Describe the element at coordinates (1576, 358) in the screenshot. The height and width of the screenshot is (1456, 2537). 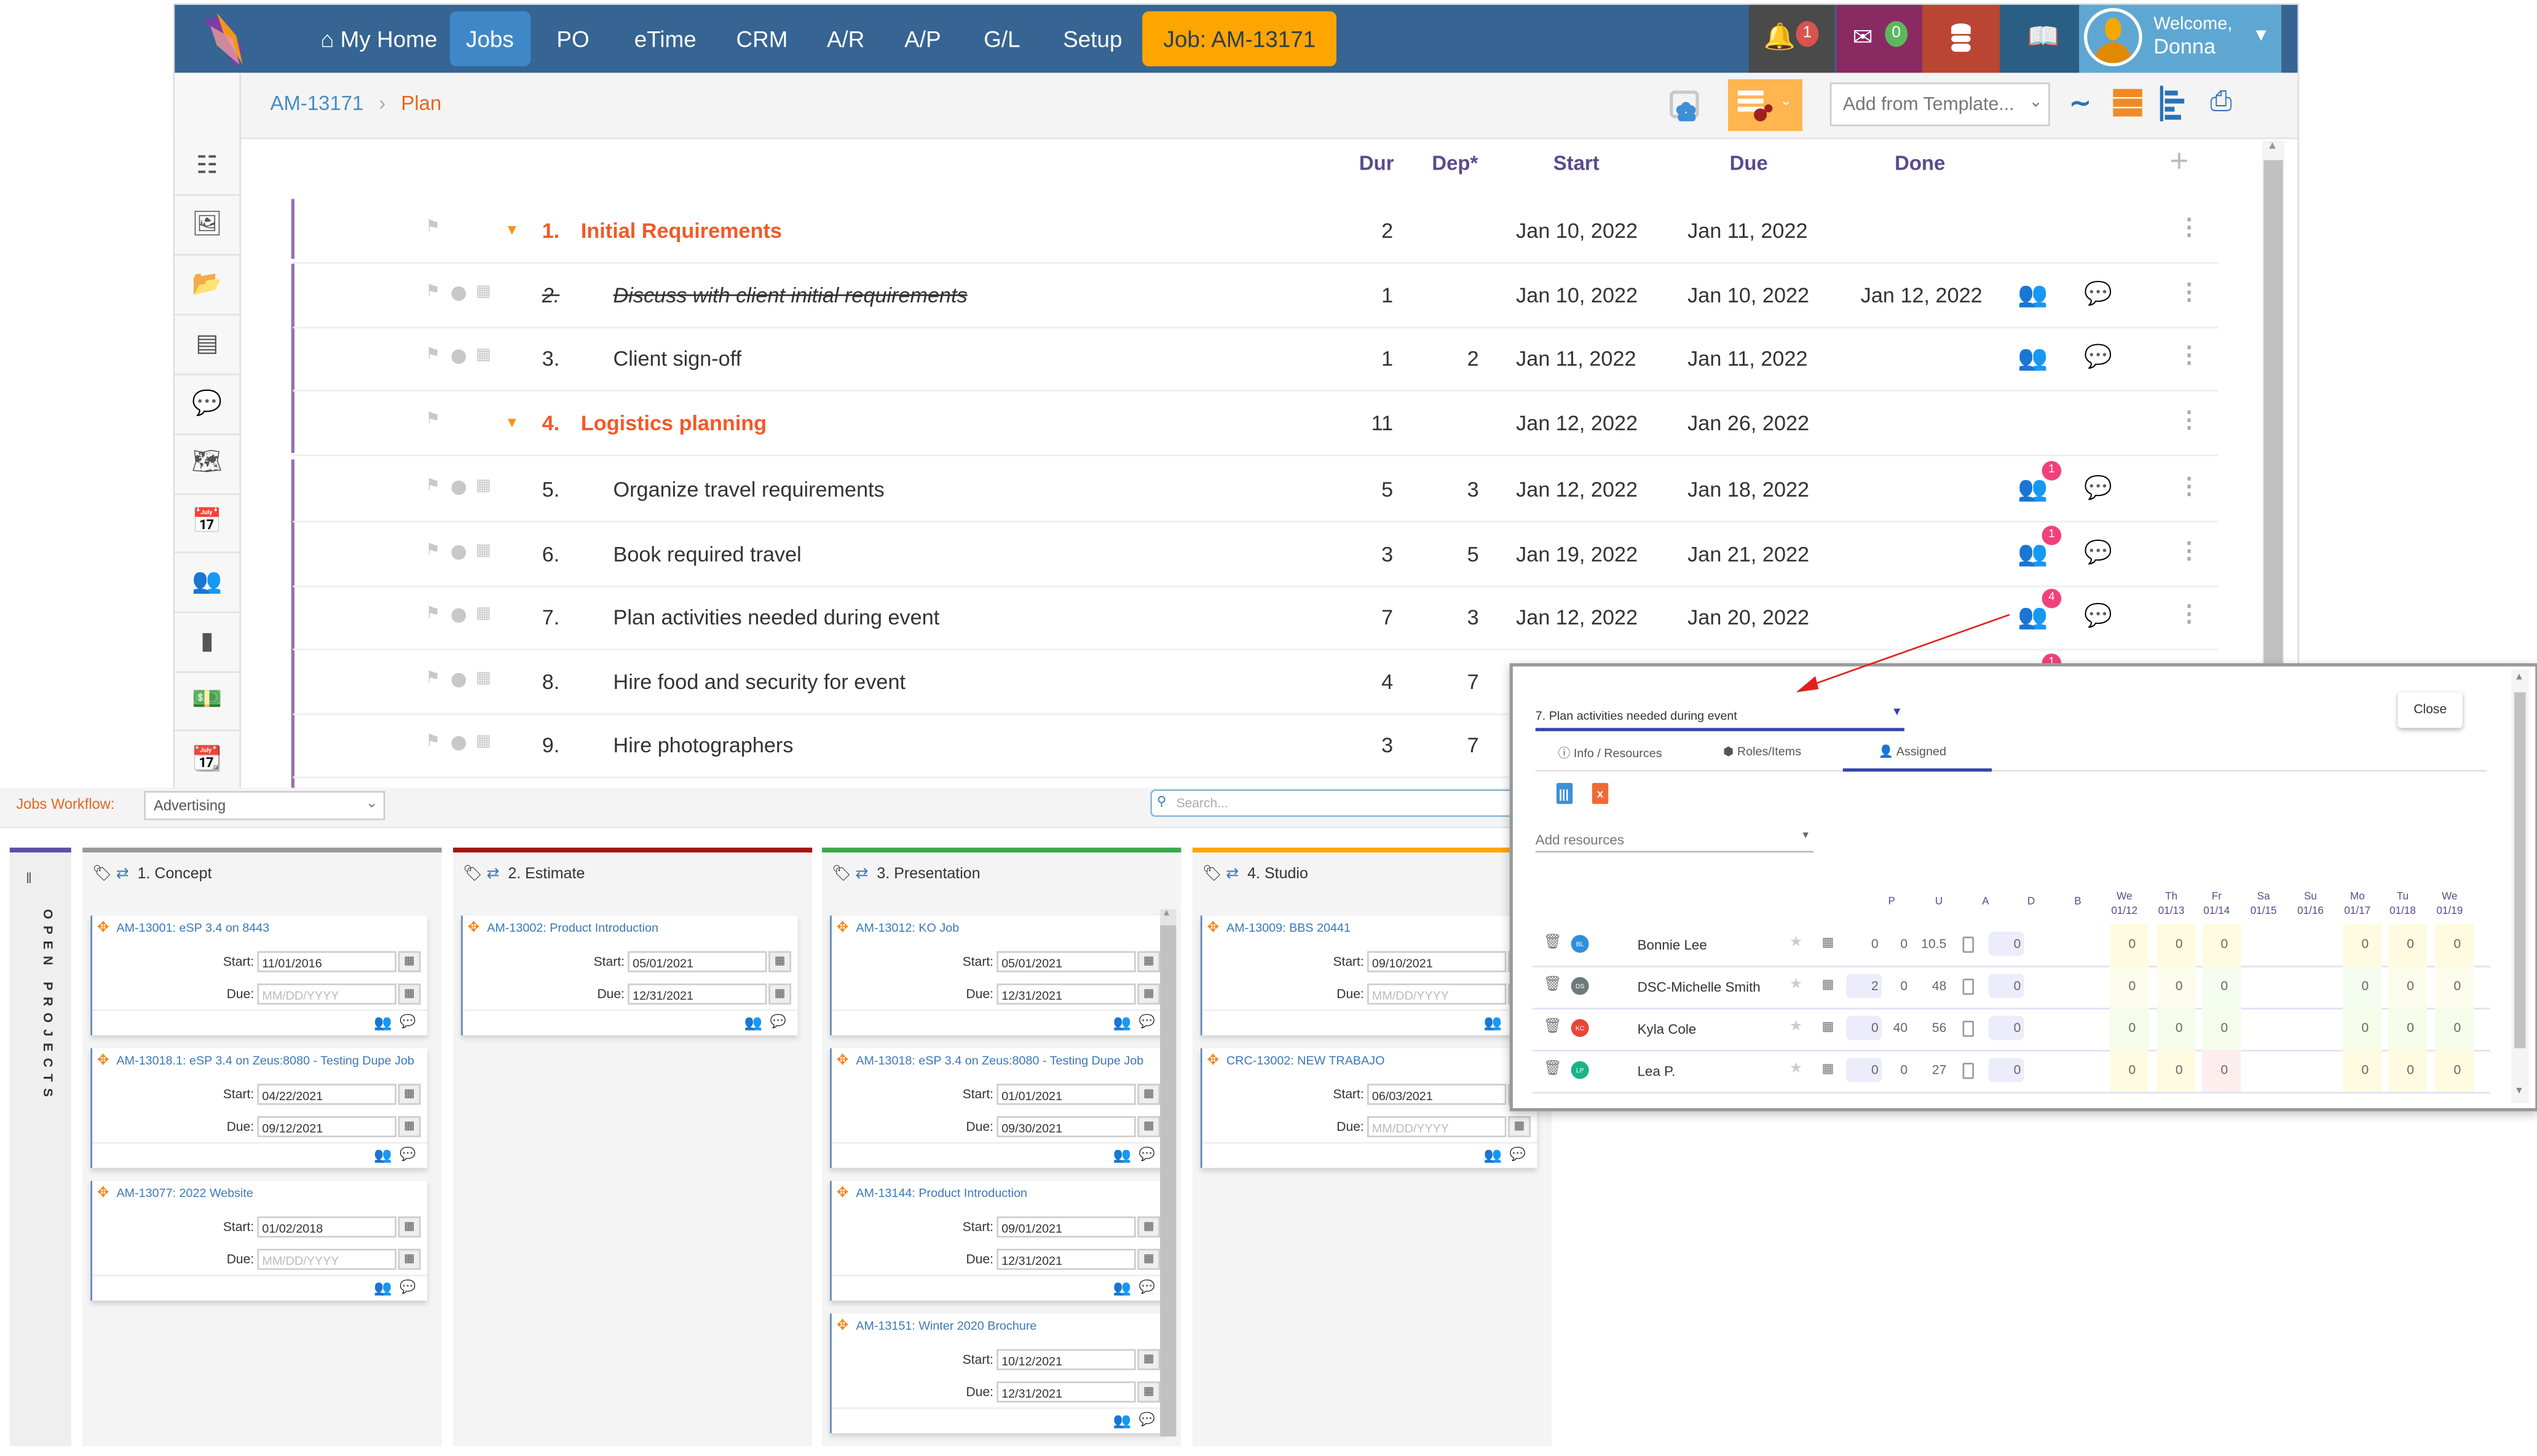
I see `task-start-date: Jan 11, 2022` at that location.